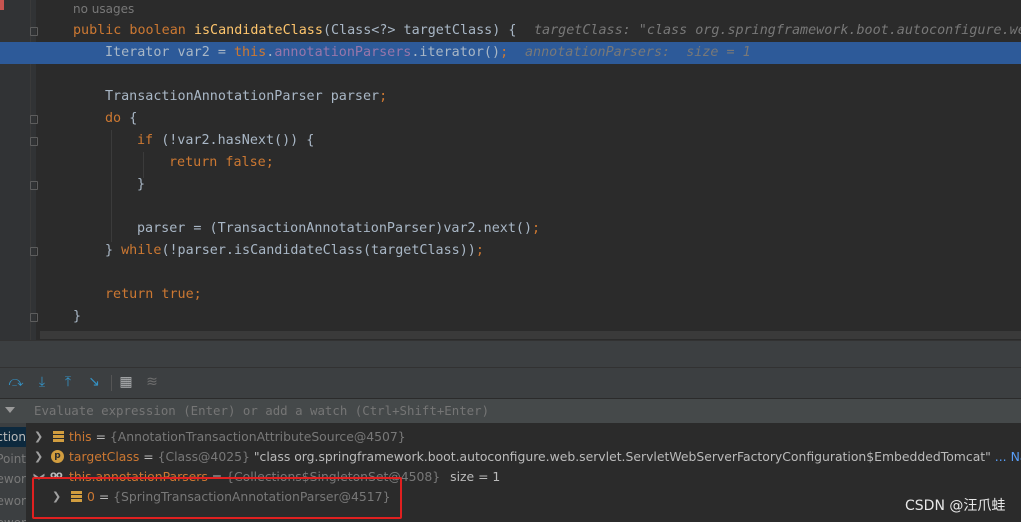 This screenshot has width=1021, height=522. I want to click on code-token: this, so click(250, 52).